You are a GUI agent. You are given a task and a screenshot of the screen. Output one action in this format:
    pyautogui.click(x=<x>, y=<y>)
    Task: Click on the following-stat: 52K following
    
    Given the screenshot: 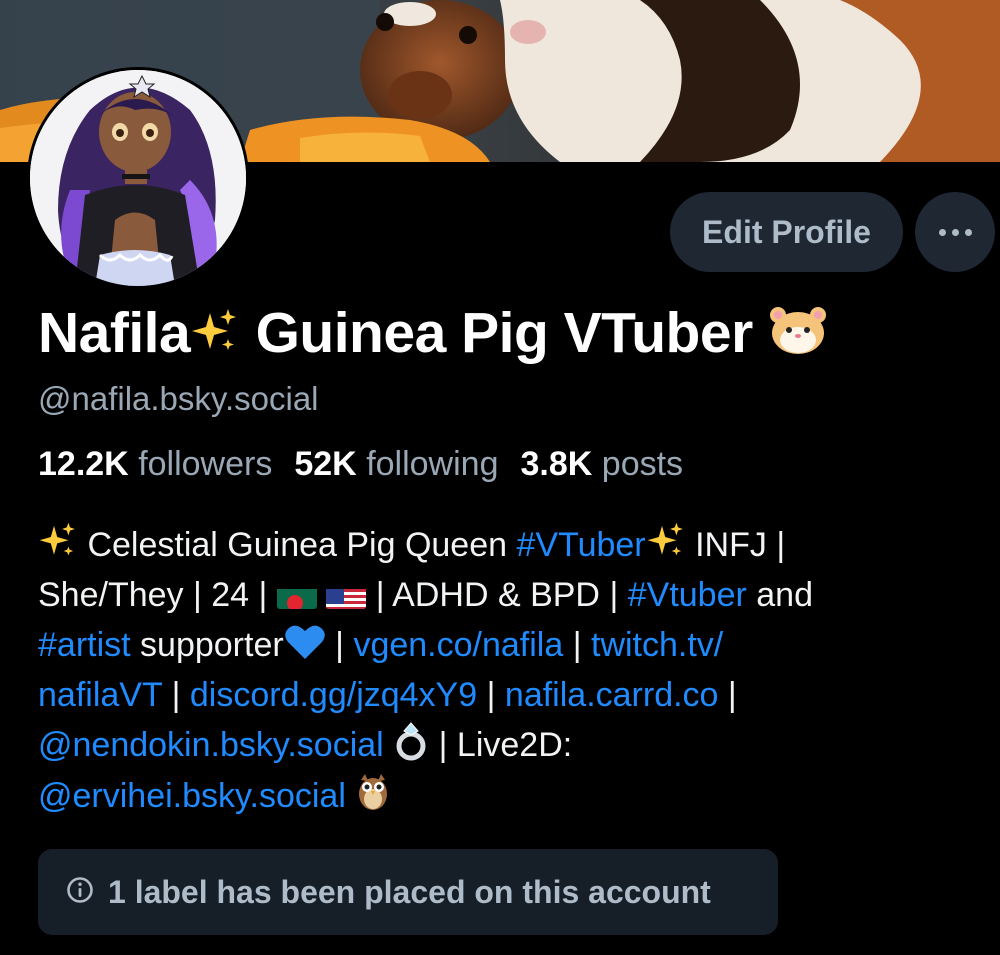 What is the action you would take?
    pyautogui.click(x=396, y=464)
    